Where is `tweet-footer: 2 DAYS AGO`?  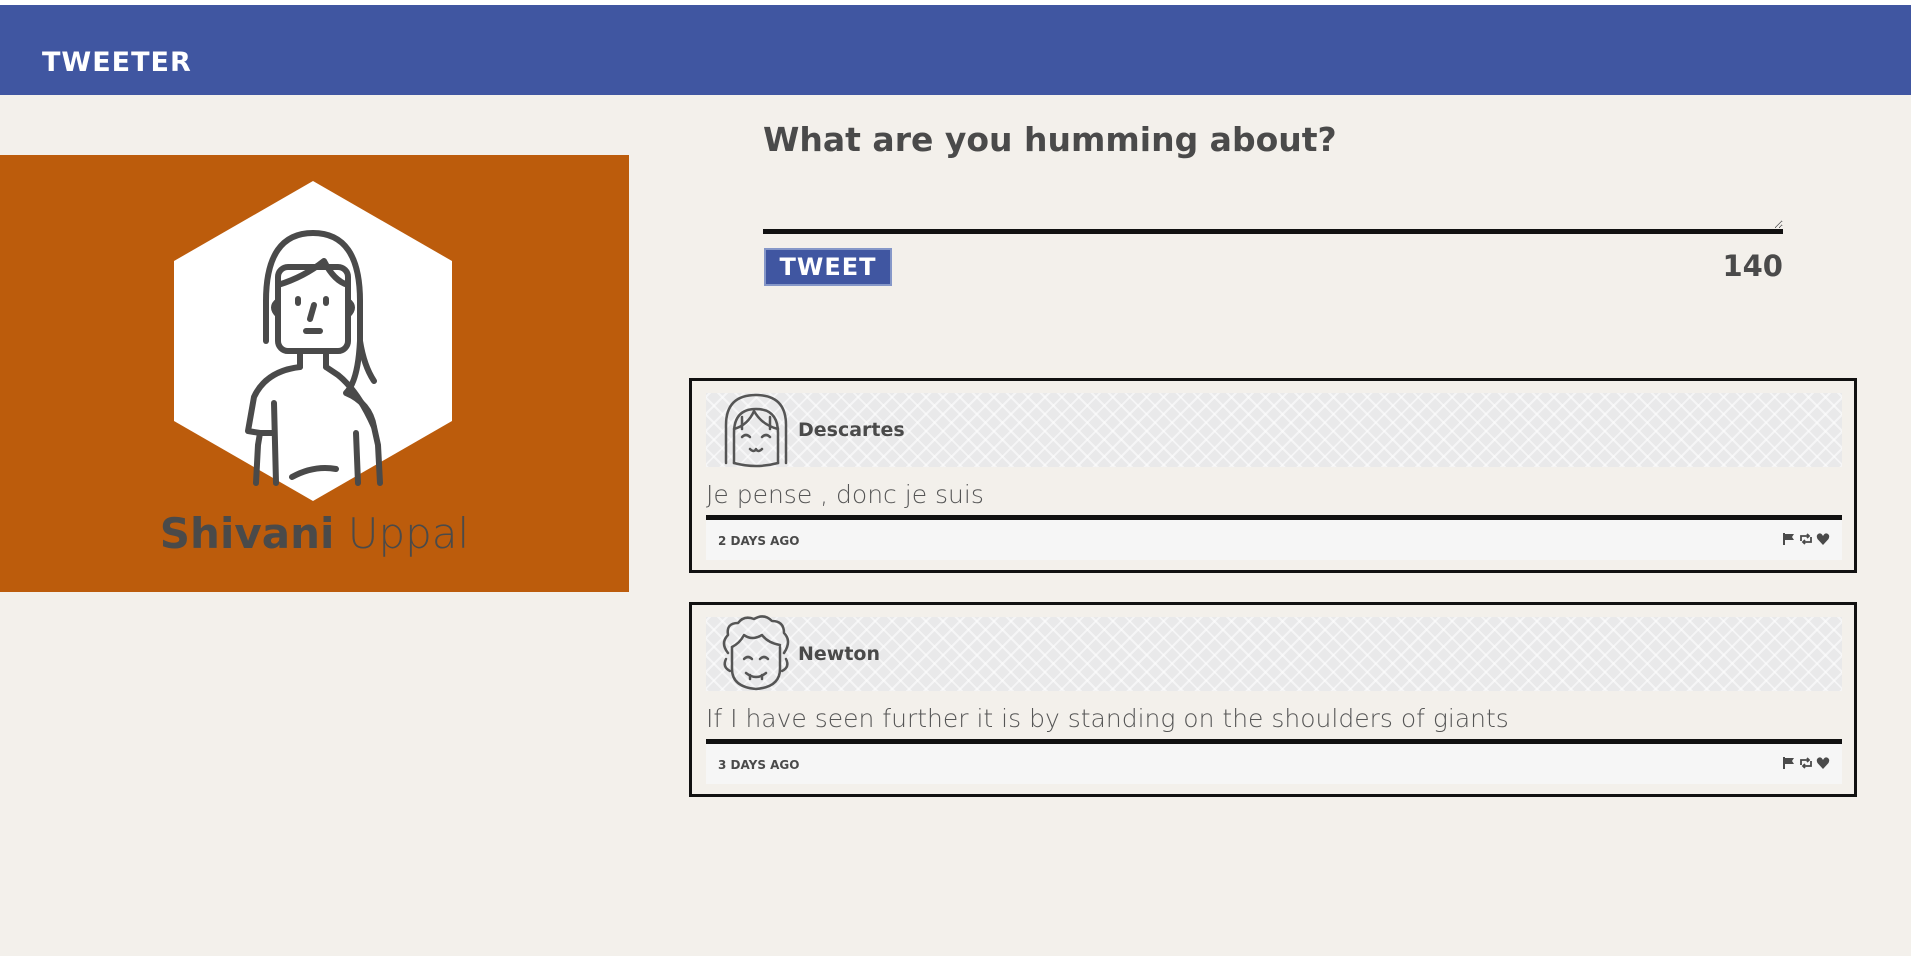
tweet-footer: 2 DAYS AGO is located at coordinates (1274, 540).